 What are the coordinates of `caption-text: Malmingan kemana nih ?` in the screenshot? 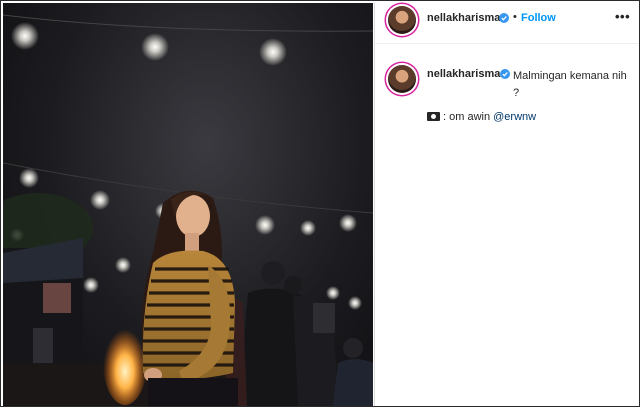 It's located at (570, 84).